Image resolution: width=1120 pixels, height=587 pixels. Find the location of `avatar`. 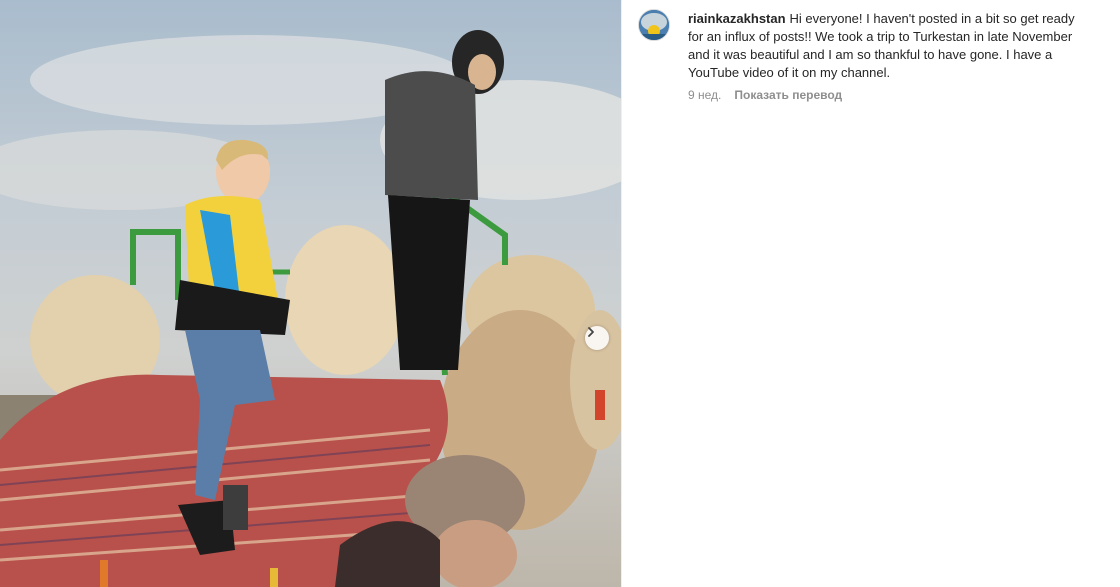

avatar is located at coordinates (654, 25).